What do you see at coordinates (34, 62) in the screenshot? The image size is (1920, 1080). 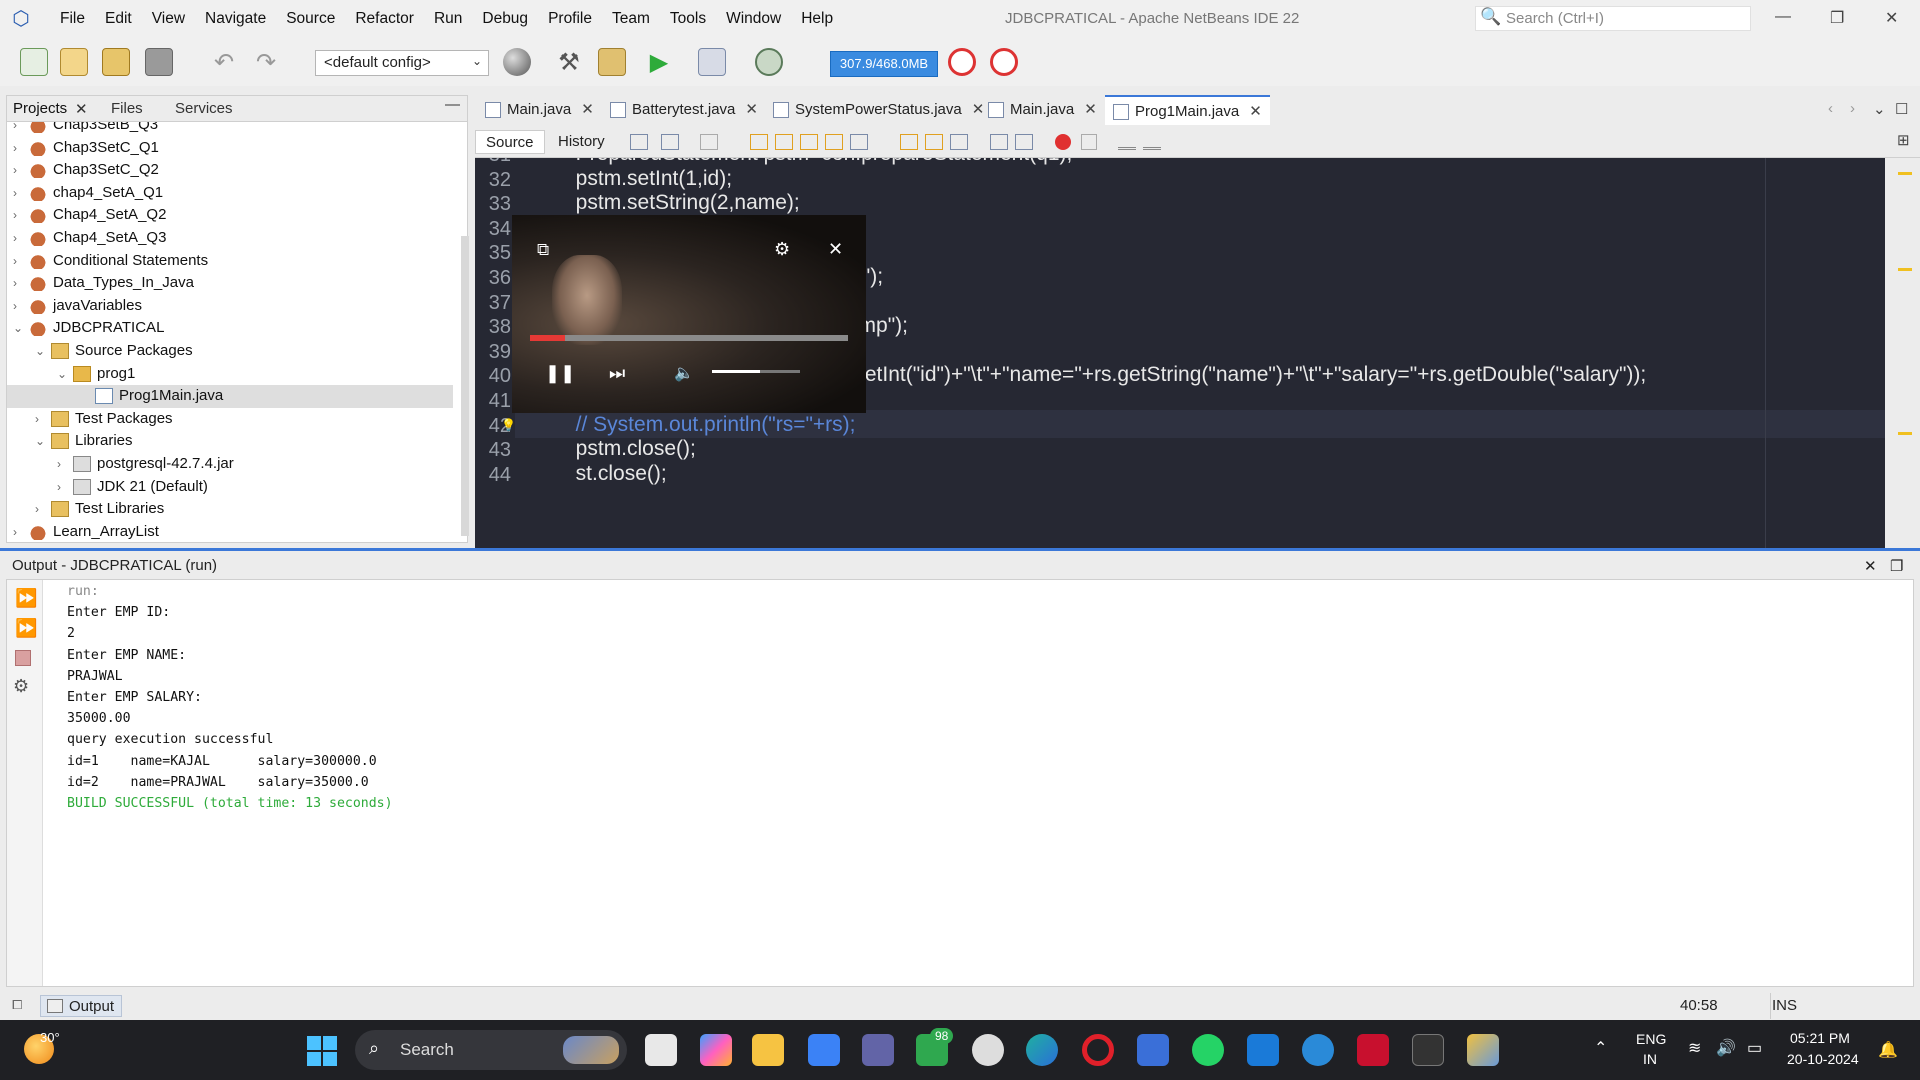 I see `new-file-icon` at bounding box center [34, 62].